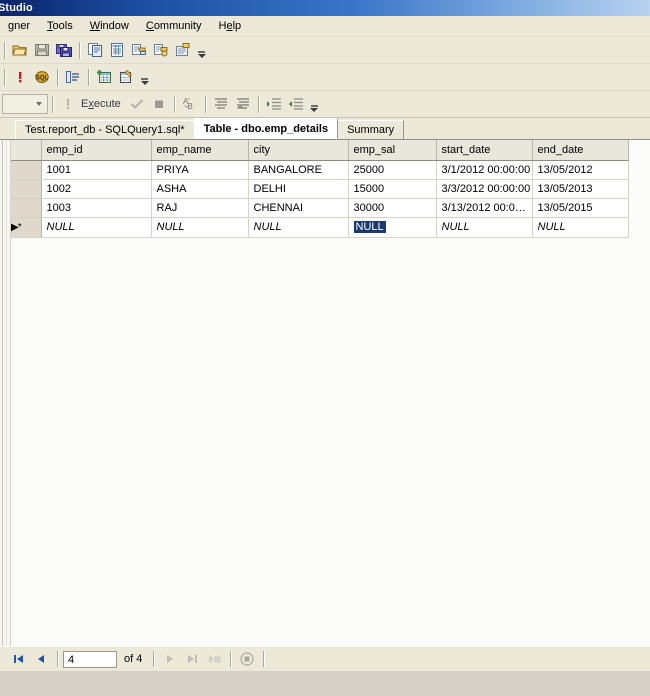  Describe the element at coordinates (73, 77) in the screenshot. I see `object-explorer-icon` at that location.